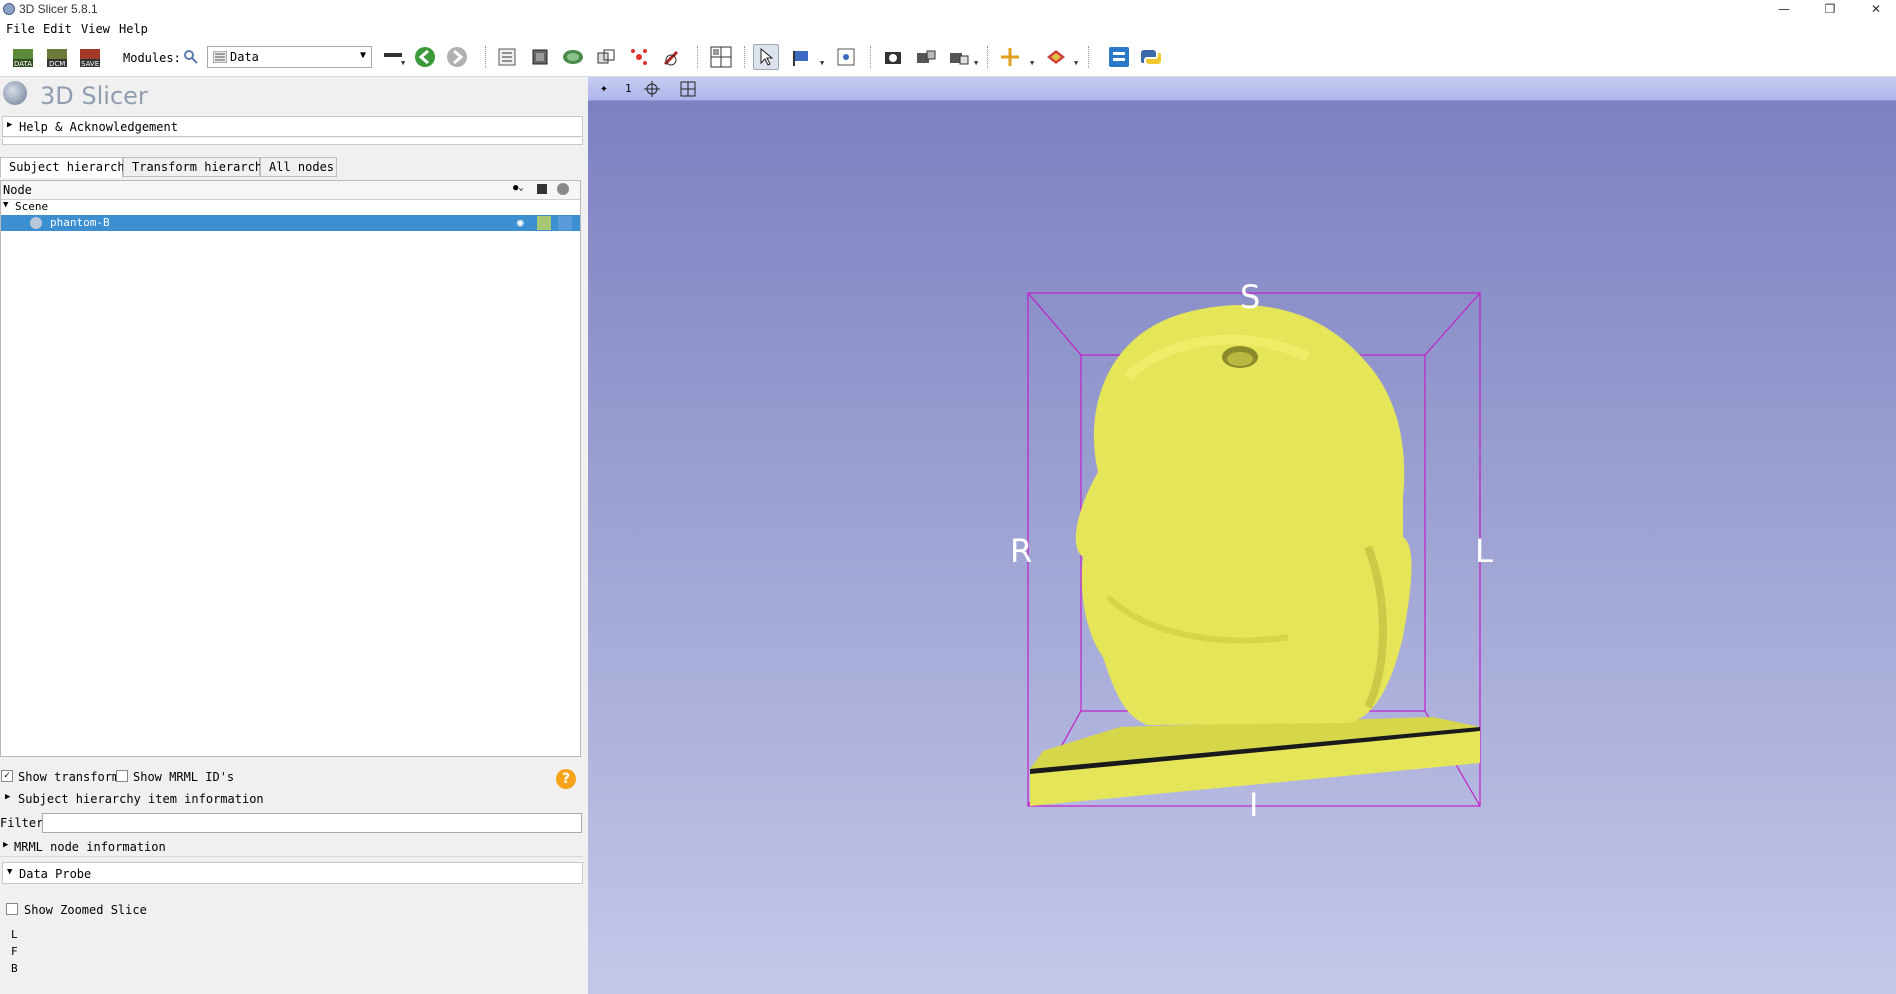 The image size is (1896, 994). Describe the element at coordinates (403, 63) in the screenshot. I see `module-history-dropdown-icon: ▼` at that location.